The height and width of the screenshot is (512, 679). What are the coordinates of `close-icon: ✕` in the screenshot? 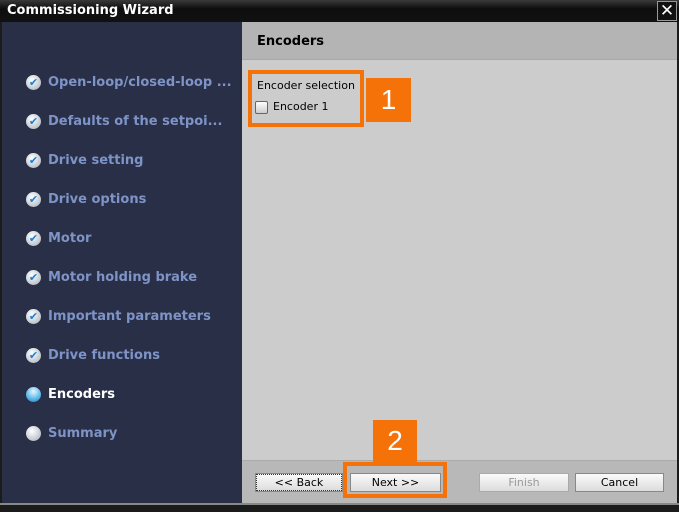 It's located at (667, 11).